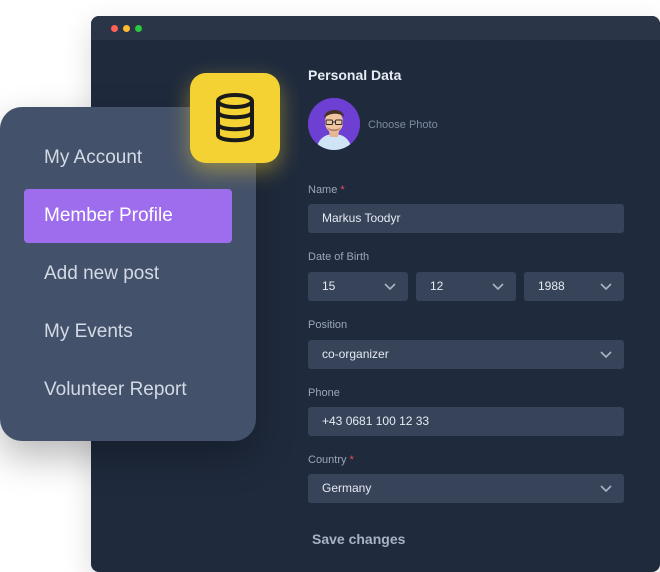  What do you see at coordinates (138, 28) in the screenshot?
I see `maximize-window-button` at bounding box center [138, 28].